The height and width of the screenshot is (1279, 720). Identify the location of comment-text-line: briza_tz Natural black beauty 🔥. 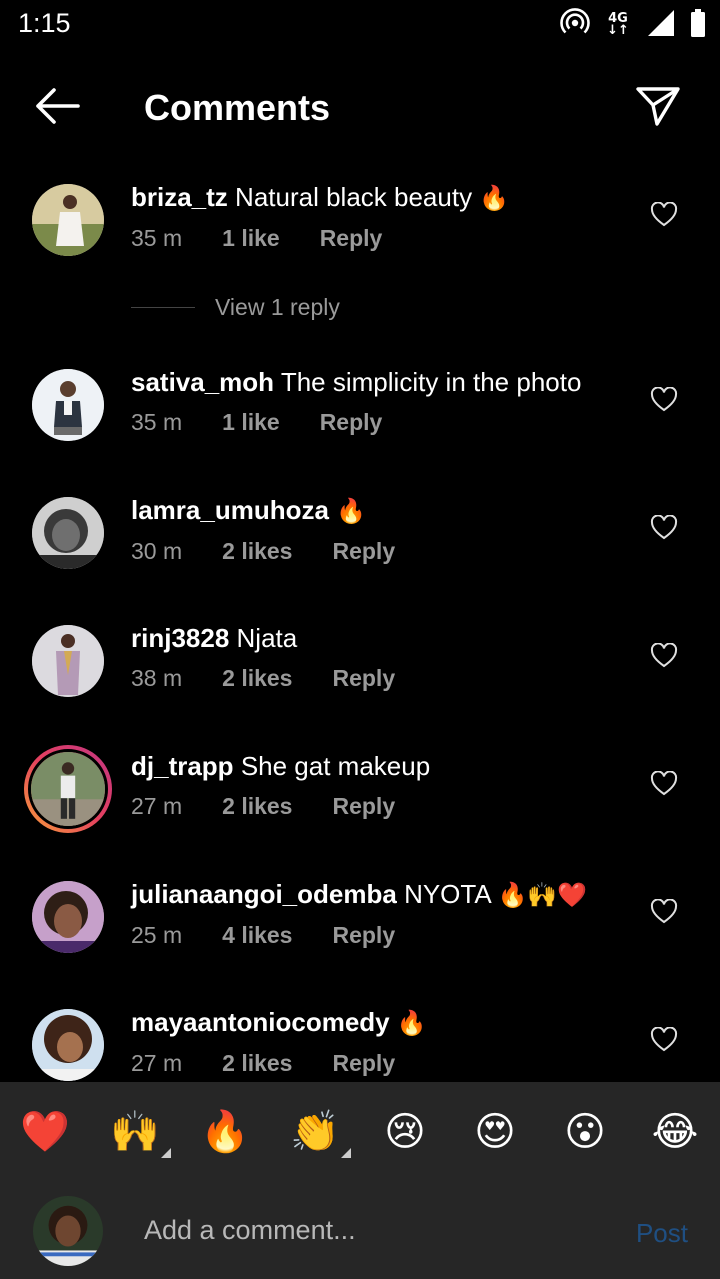
(381, 197).